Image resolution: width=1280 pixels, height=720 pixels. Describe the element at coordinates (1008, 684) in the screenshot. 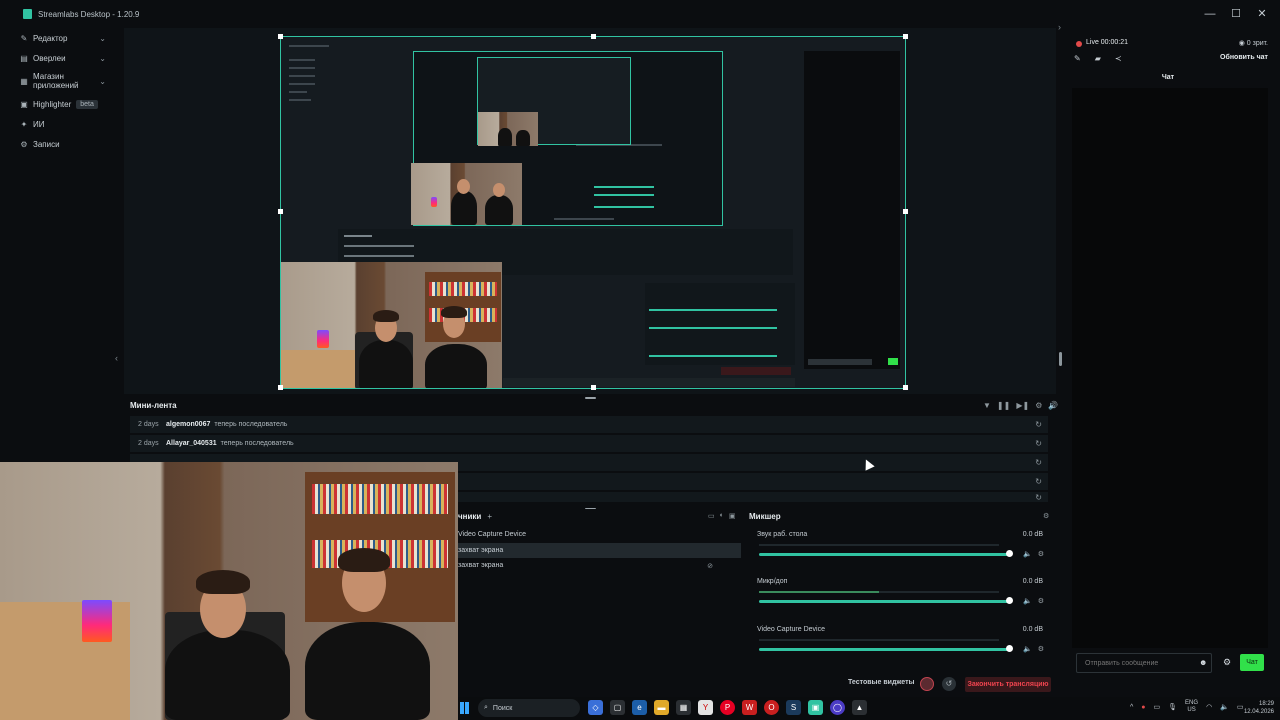

I see `stop-stream-button: Закончить трансляцию` at that location.